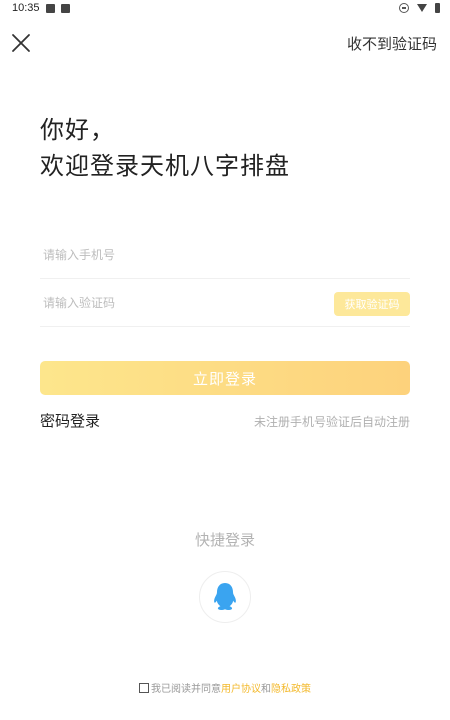 This screenshot has height=720, width=450. I want to click on wifi-icon, so click(422, 8).